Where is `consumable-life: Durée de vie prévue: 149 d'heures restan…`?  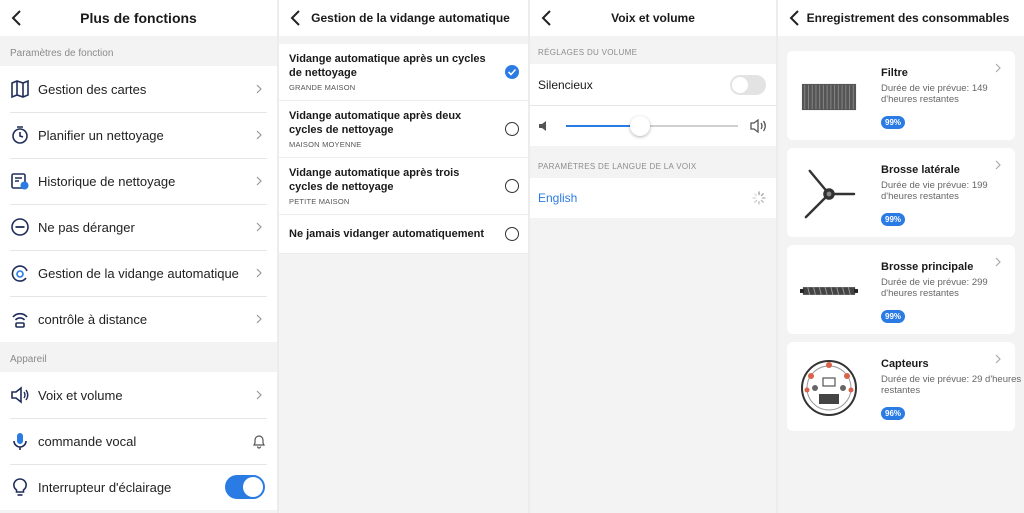
consumable-life: Durée de vie prévue: 149 d'heures restan… is located at coordinates (934, 94).